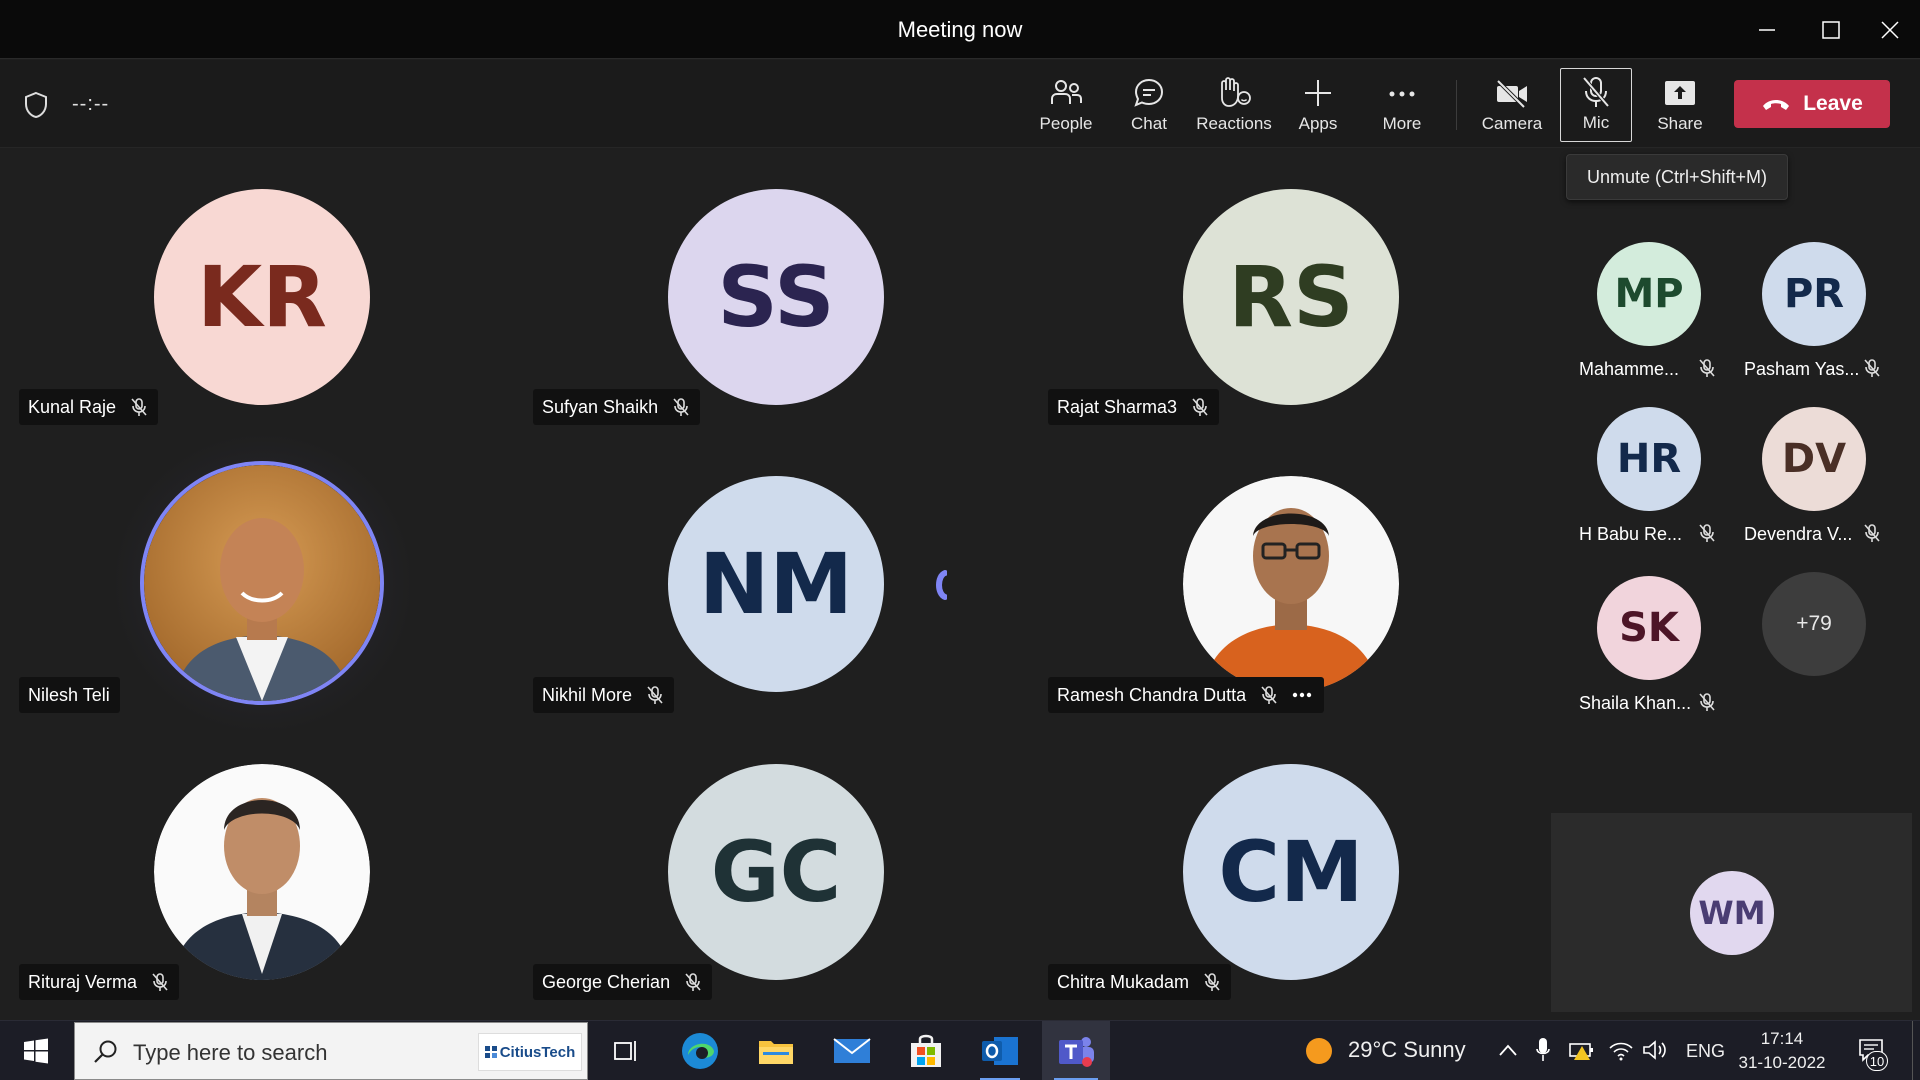 This screenshot has width=1920, height=1080. I want to click on reactions-button: Reactions, so click(1234, 105).